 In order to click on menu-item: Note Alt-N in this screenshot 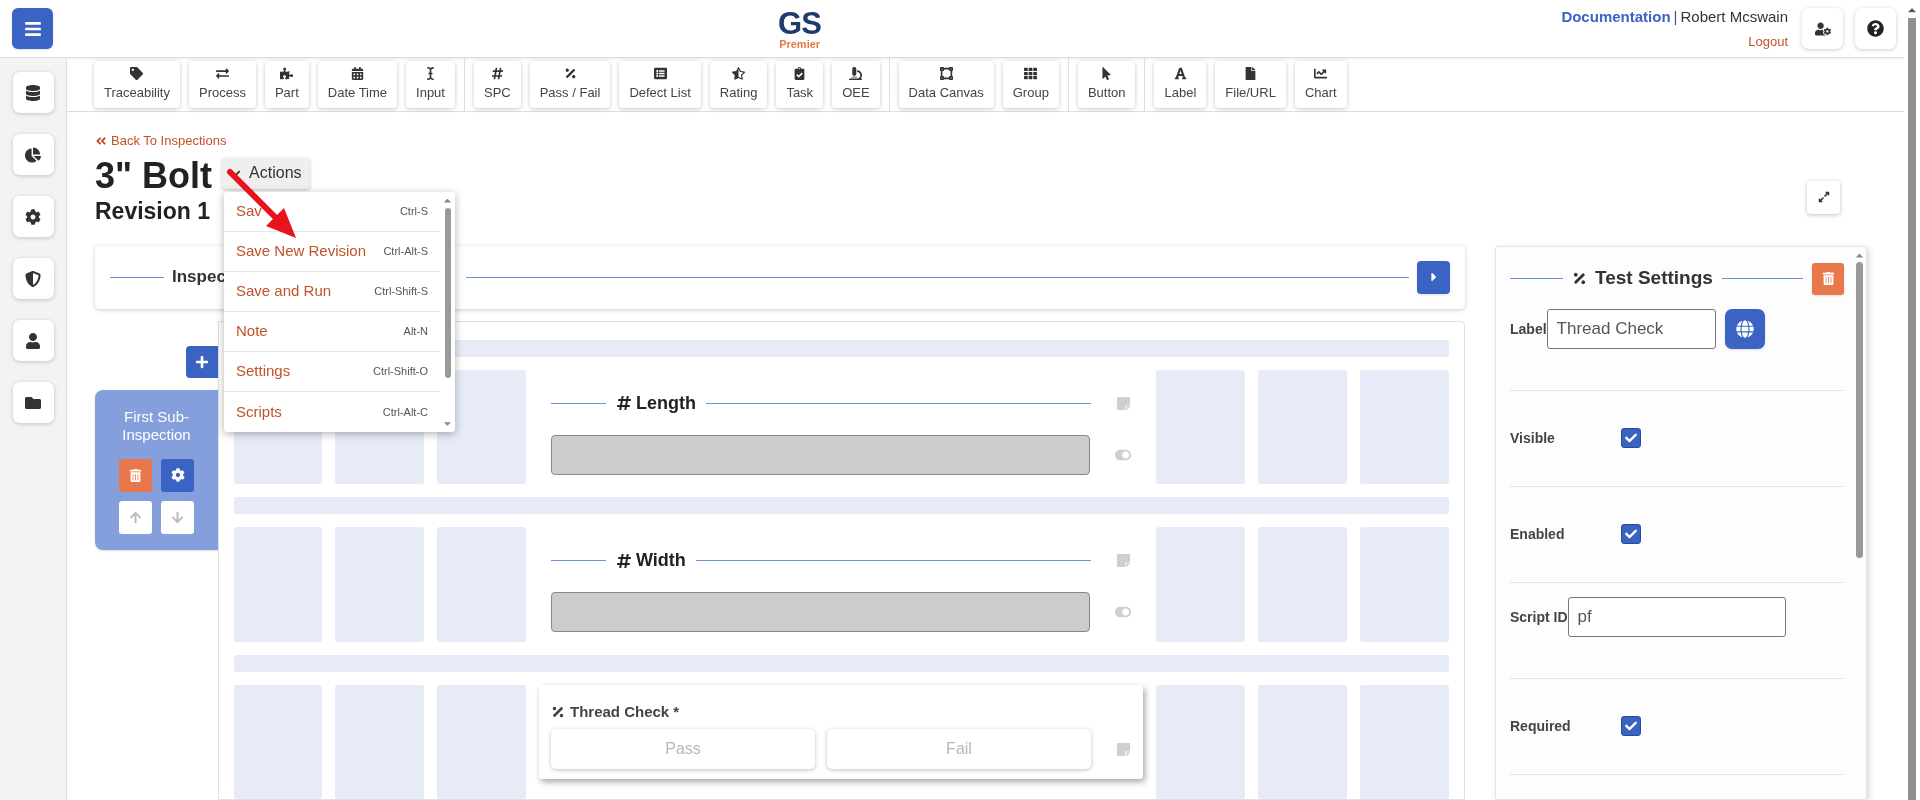, I will do `click(332, 332)`.